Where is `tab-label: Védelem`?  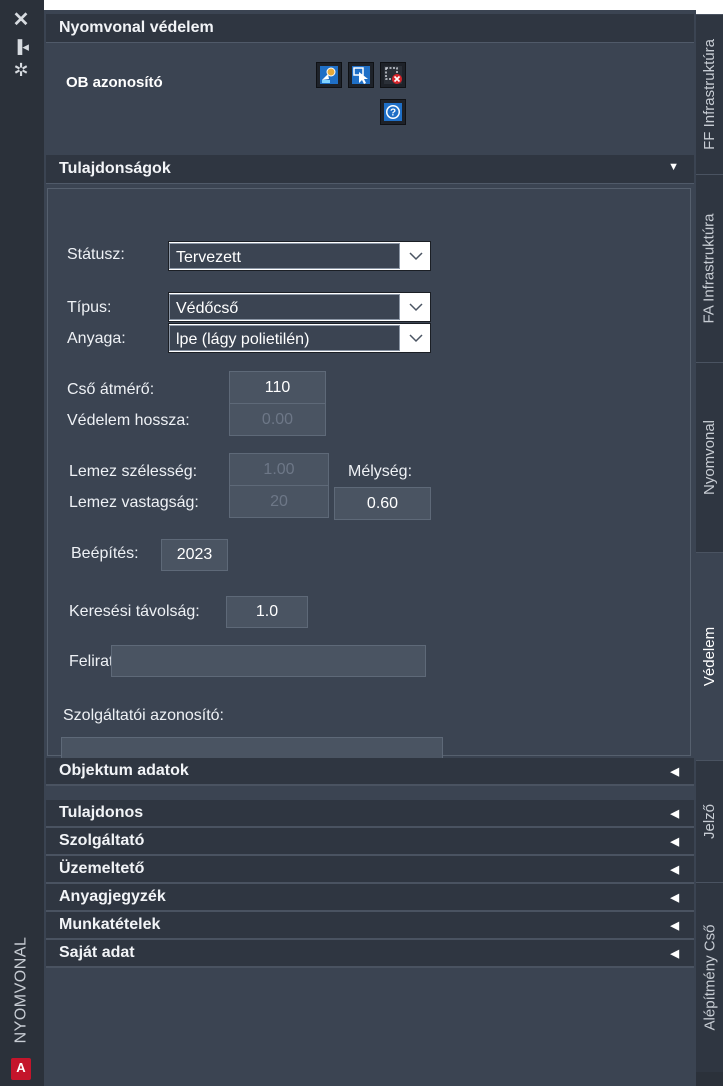
tab-label: Védelem is located at coordinates (710, 656).